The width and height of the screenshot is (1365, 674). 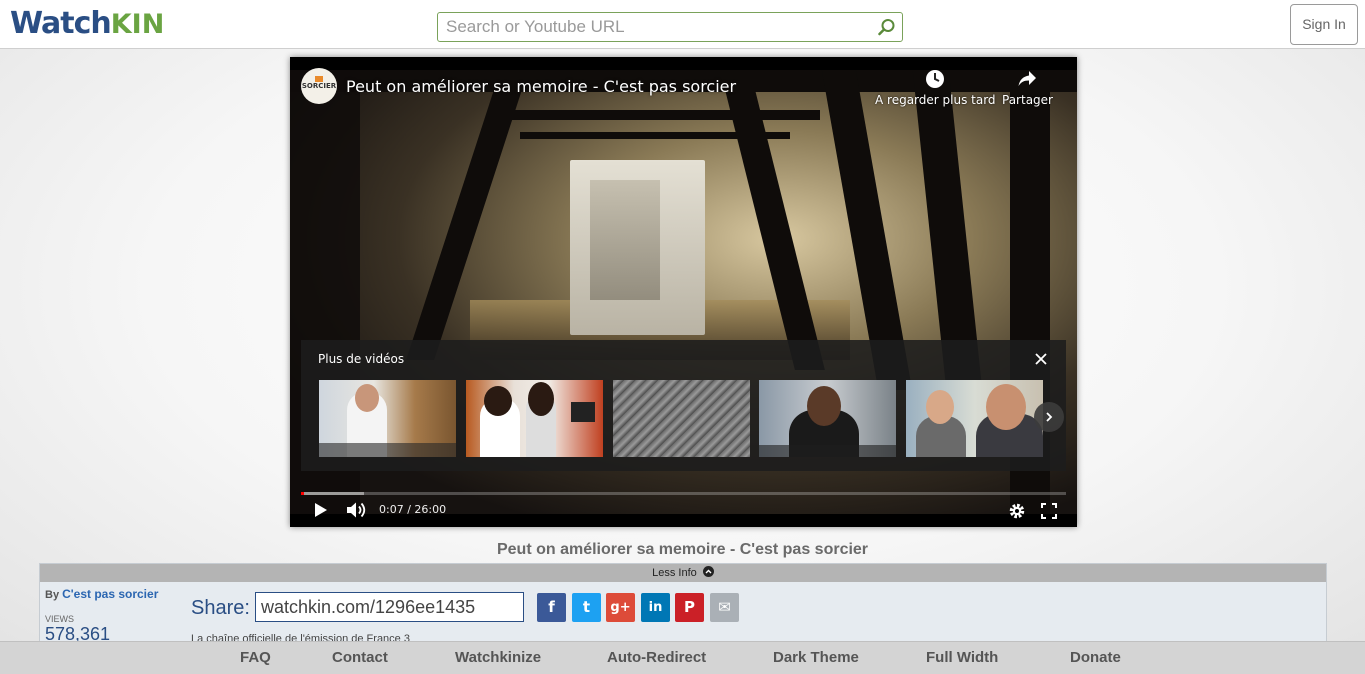 What do you see at coordinates (220, 608) in the screenshot?
I see `share-label: Share:` at bounding box center [220, 608].